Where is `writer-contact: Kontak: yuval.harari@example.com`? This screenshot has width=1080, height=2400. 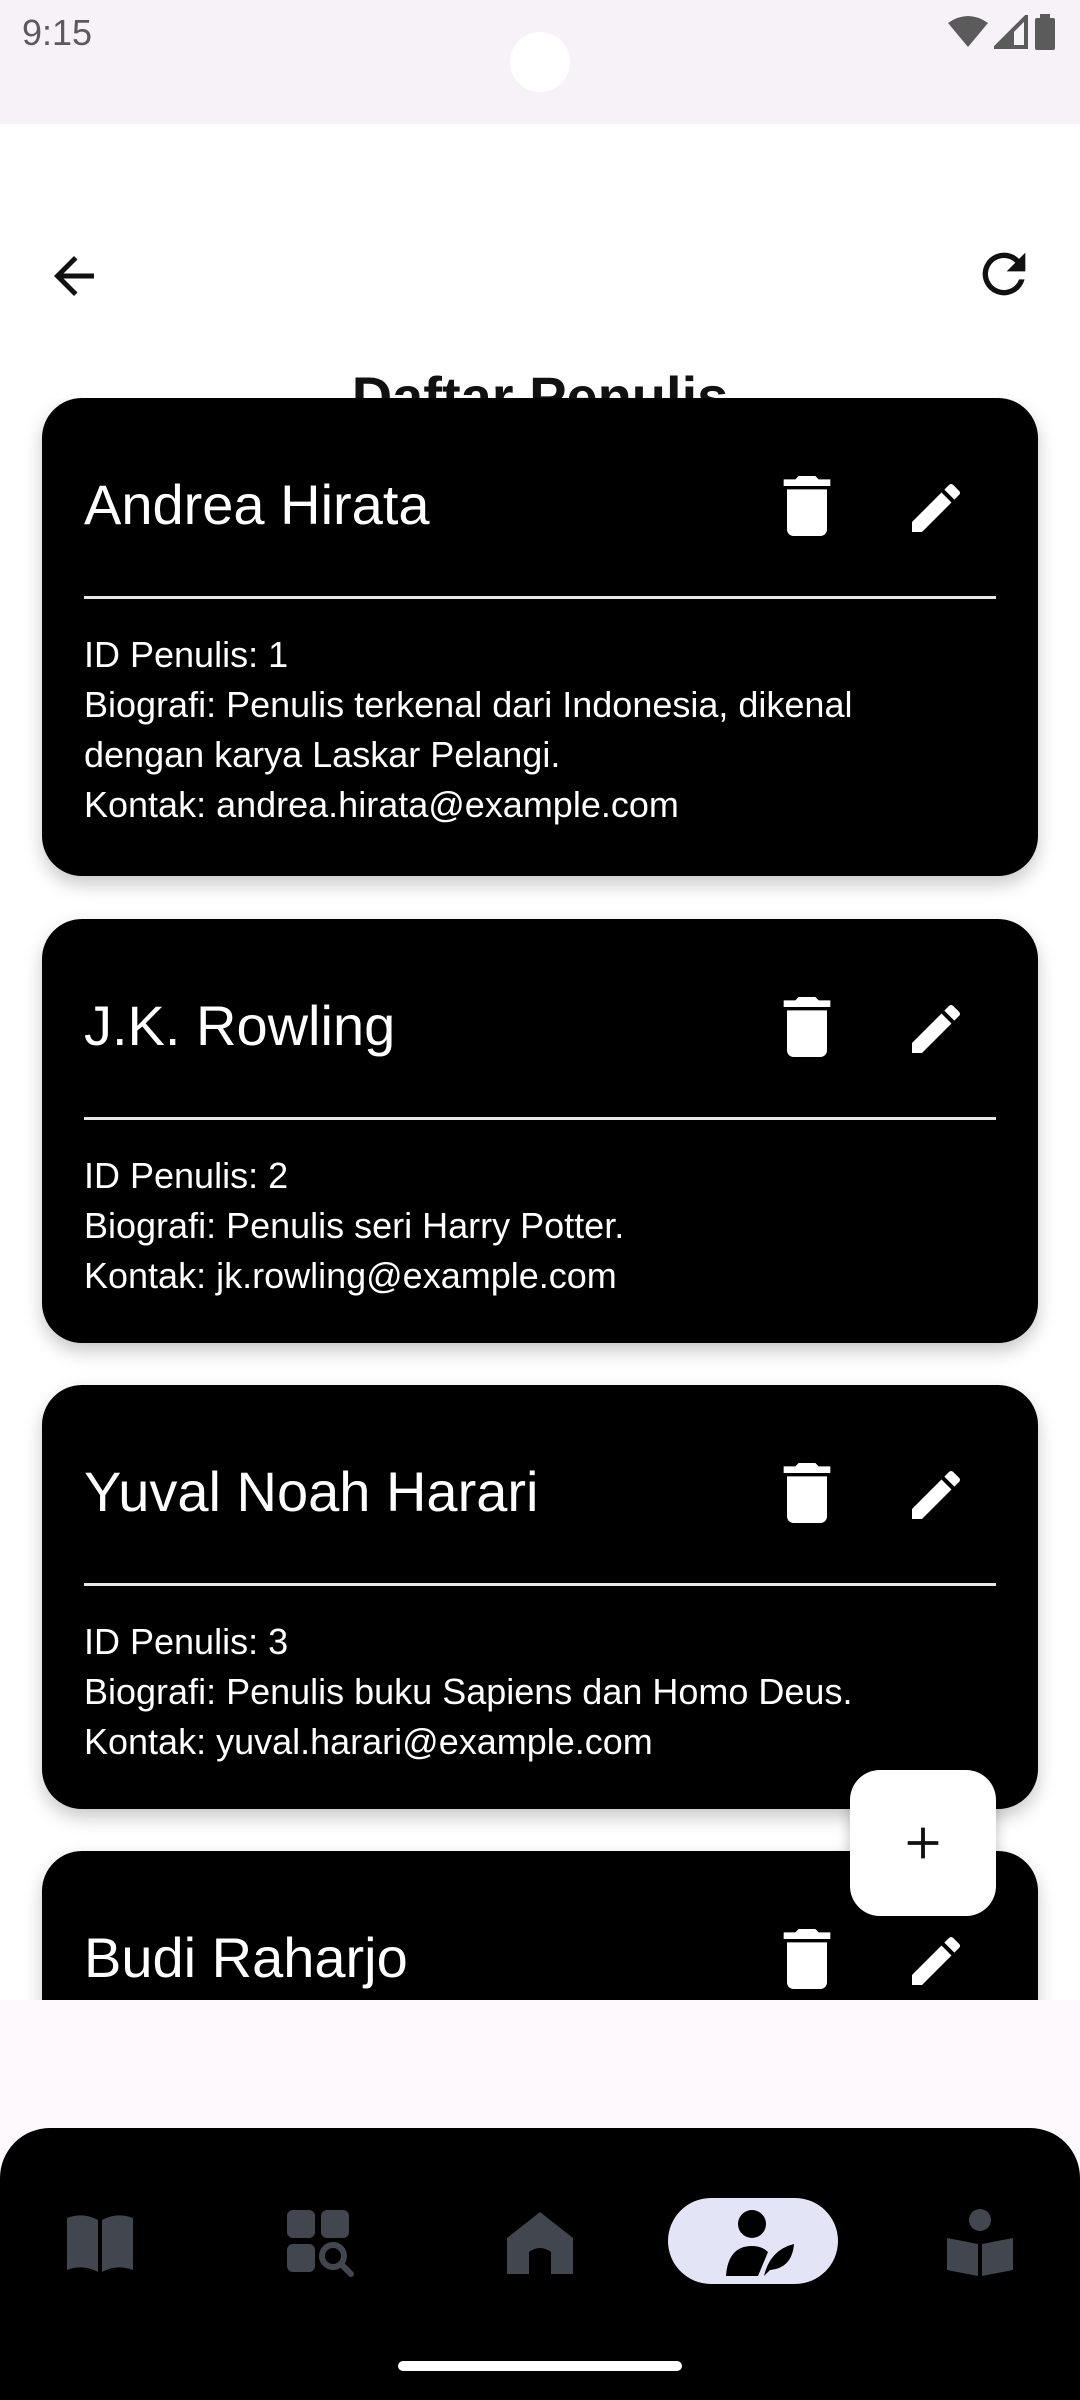 writer-contact: Kontak: yuval.harari@example.com is located at coordinates (368, 1741).